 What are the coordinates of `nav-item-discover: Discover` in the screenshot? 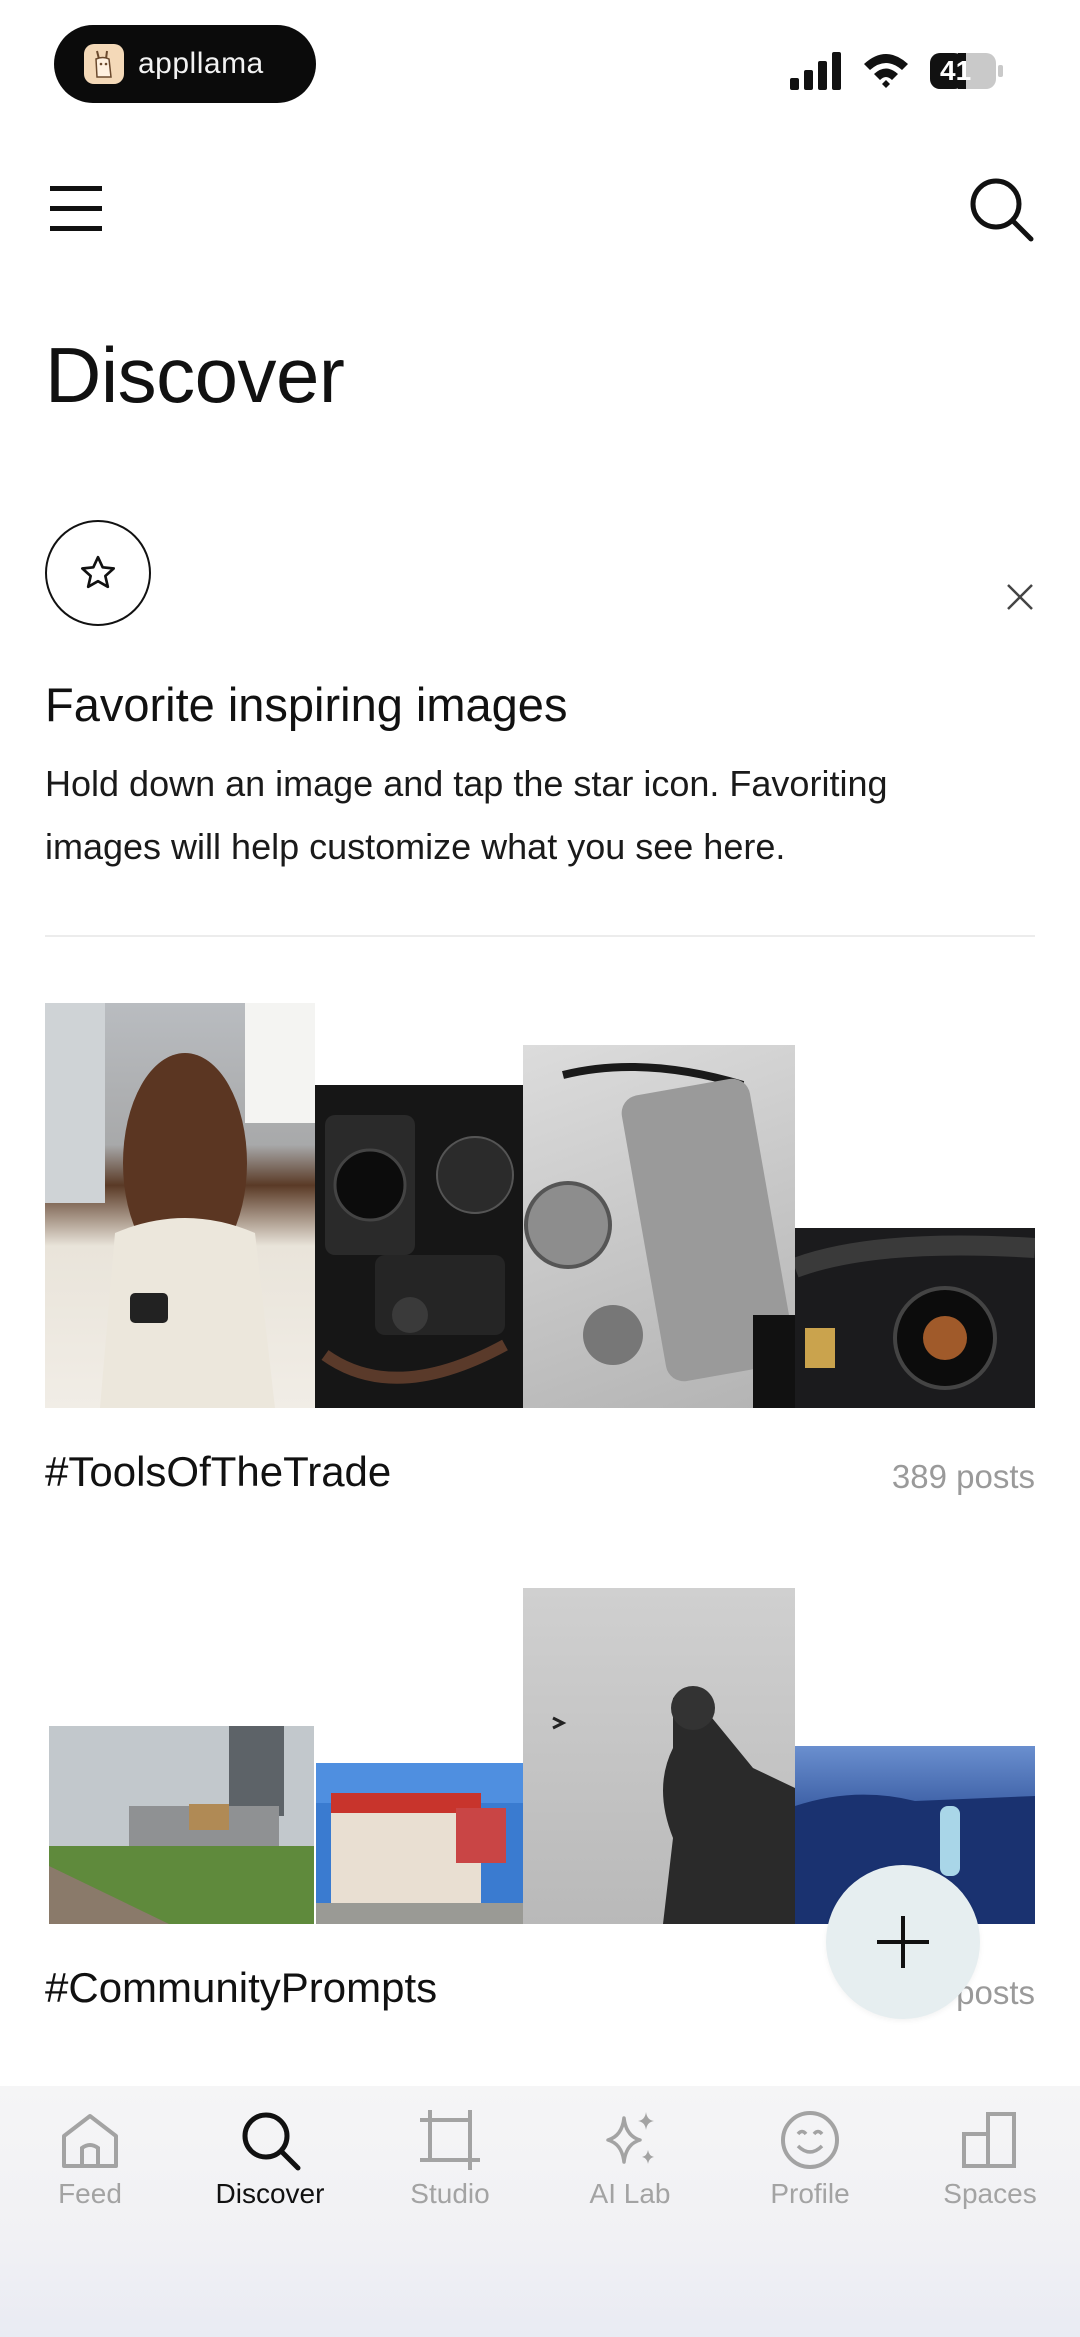 It's located at (270, 2168).